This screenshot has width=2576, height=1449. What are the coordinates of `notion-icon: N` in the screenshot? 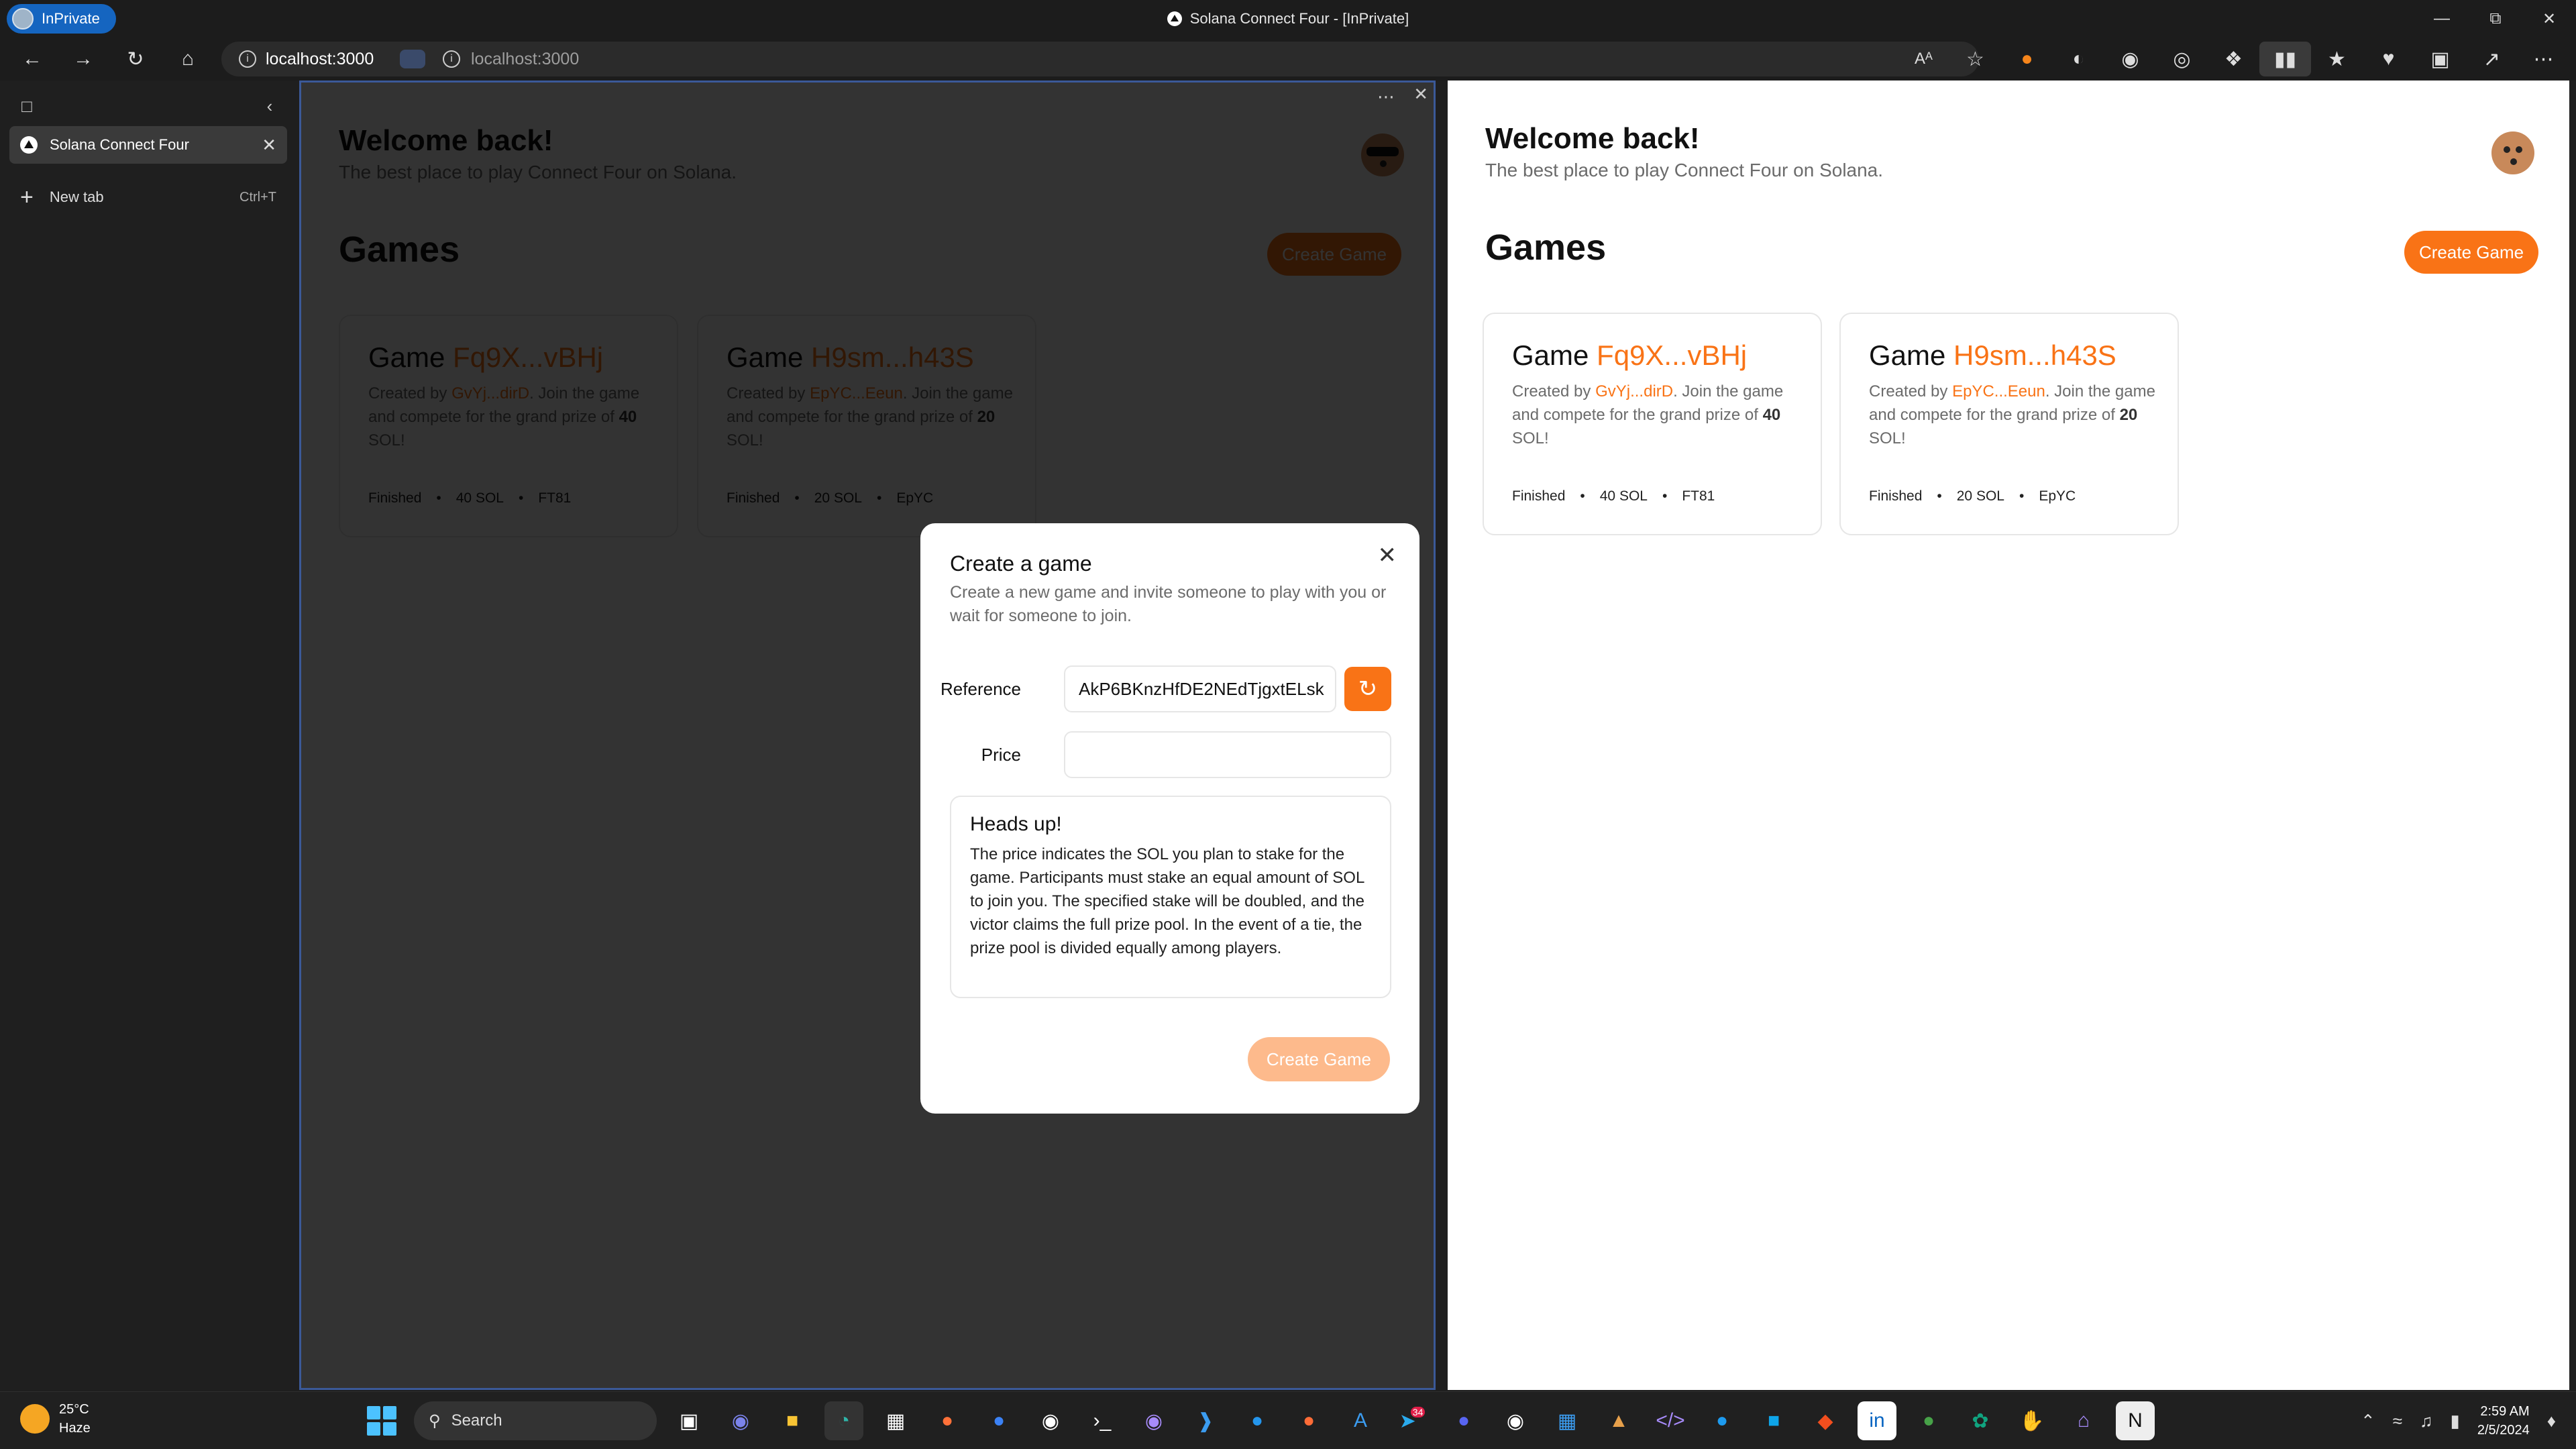 It's located at (2135, 1420).